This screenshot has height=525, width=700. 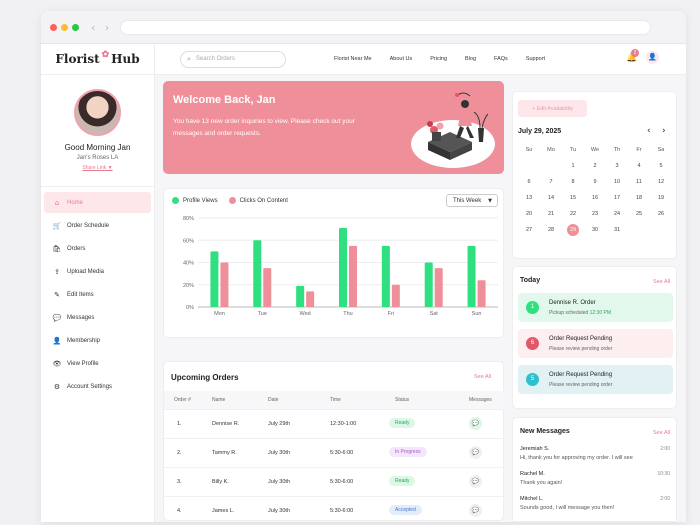 What do you see at coordinates (101, 27) in the screenshot?
I see `back-forward-icon: ‹ ›` at bounding box center [101, 27].